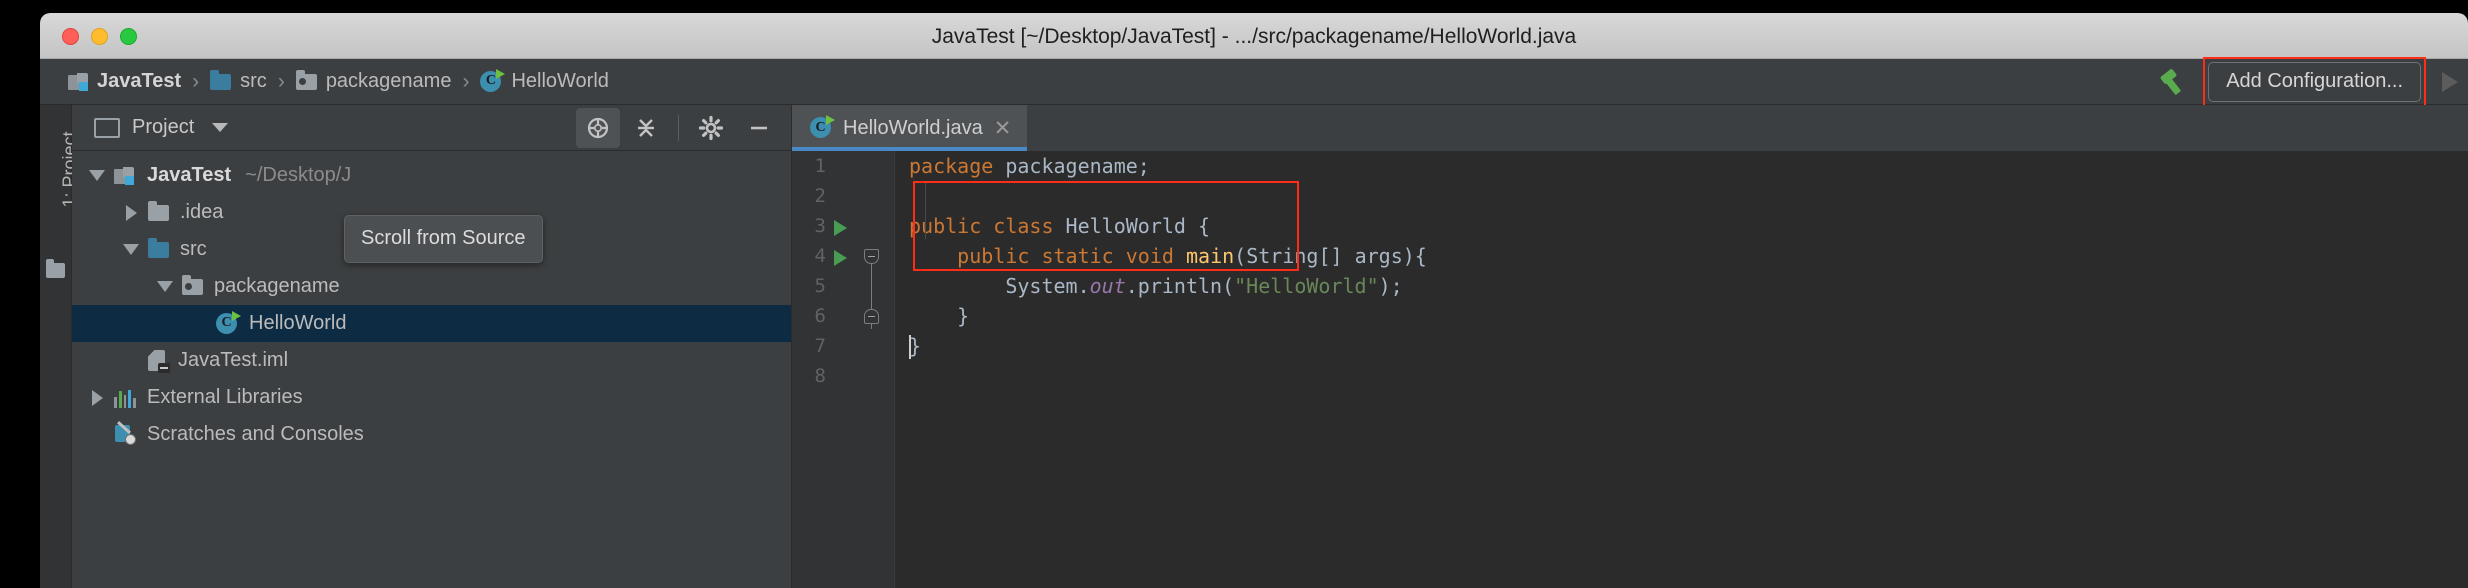  Describe the element at coordinates (443, 239) in the screenshot. I see `scroll-from-source-tooltip: Scroll from Source` at that location.